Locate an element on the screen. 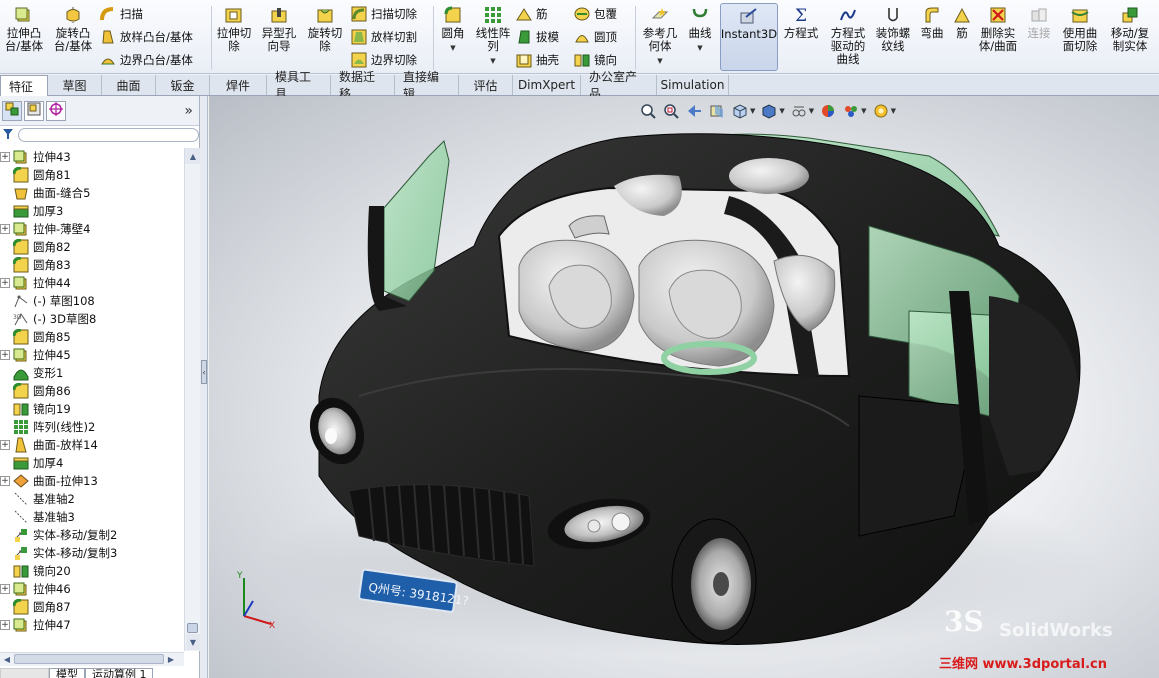 The image size is (1159, 678). bottom-tab-motion-study: 运动算例 1 is located at coordinates (119, 673).